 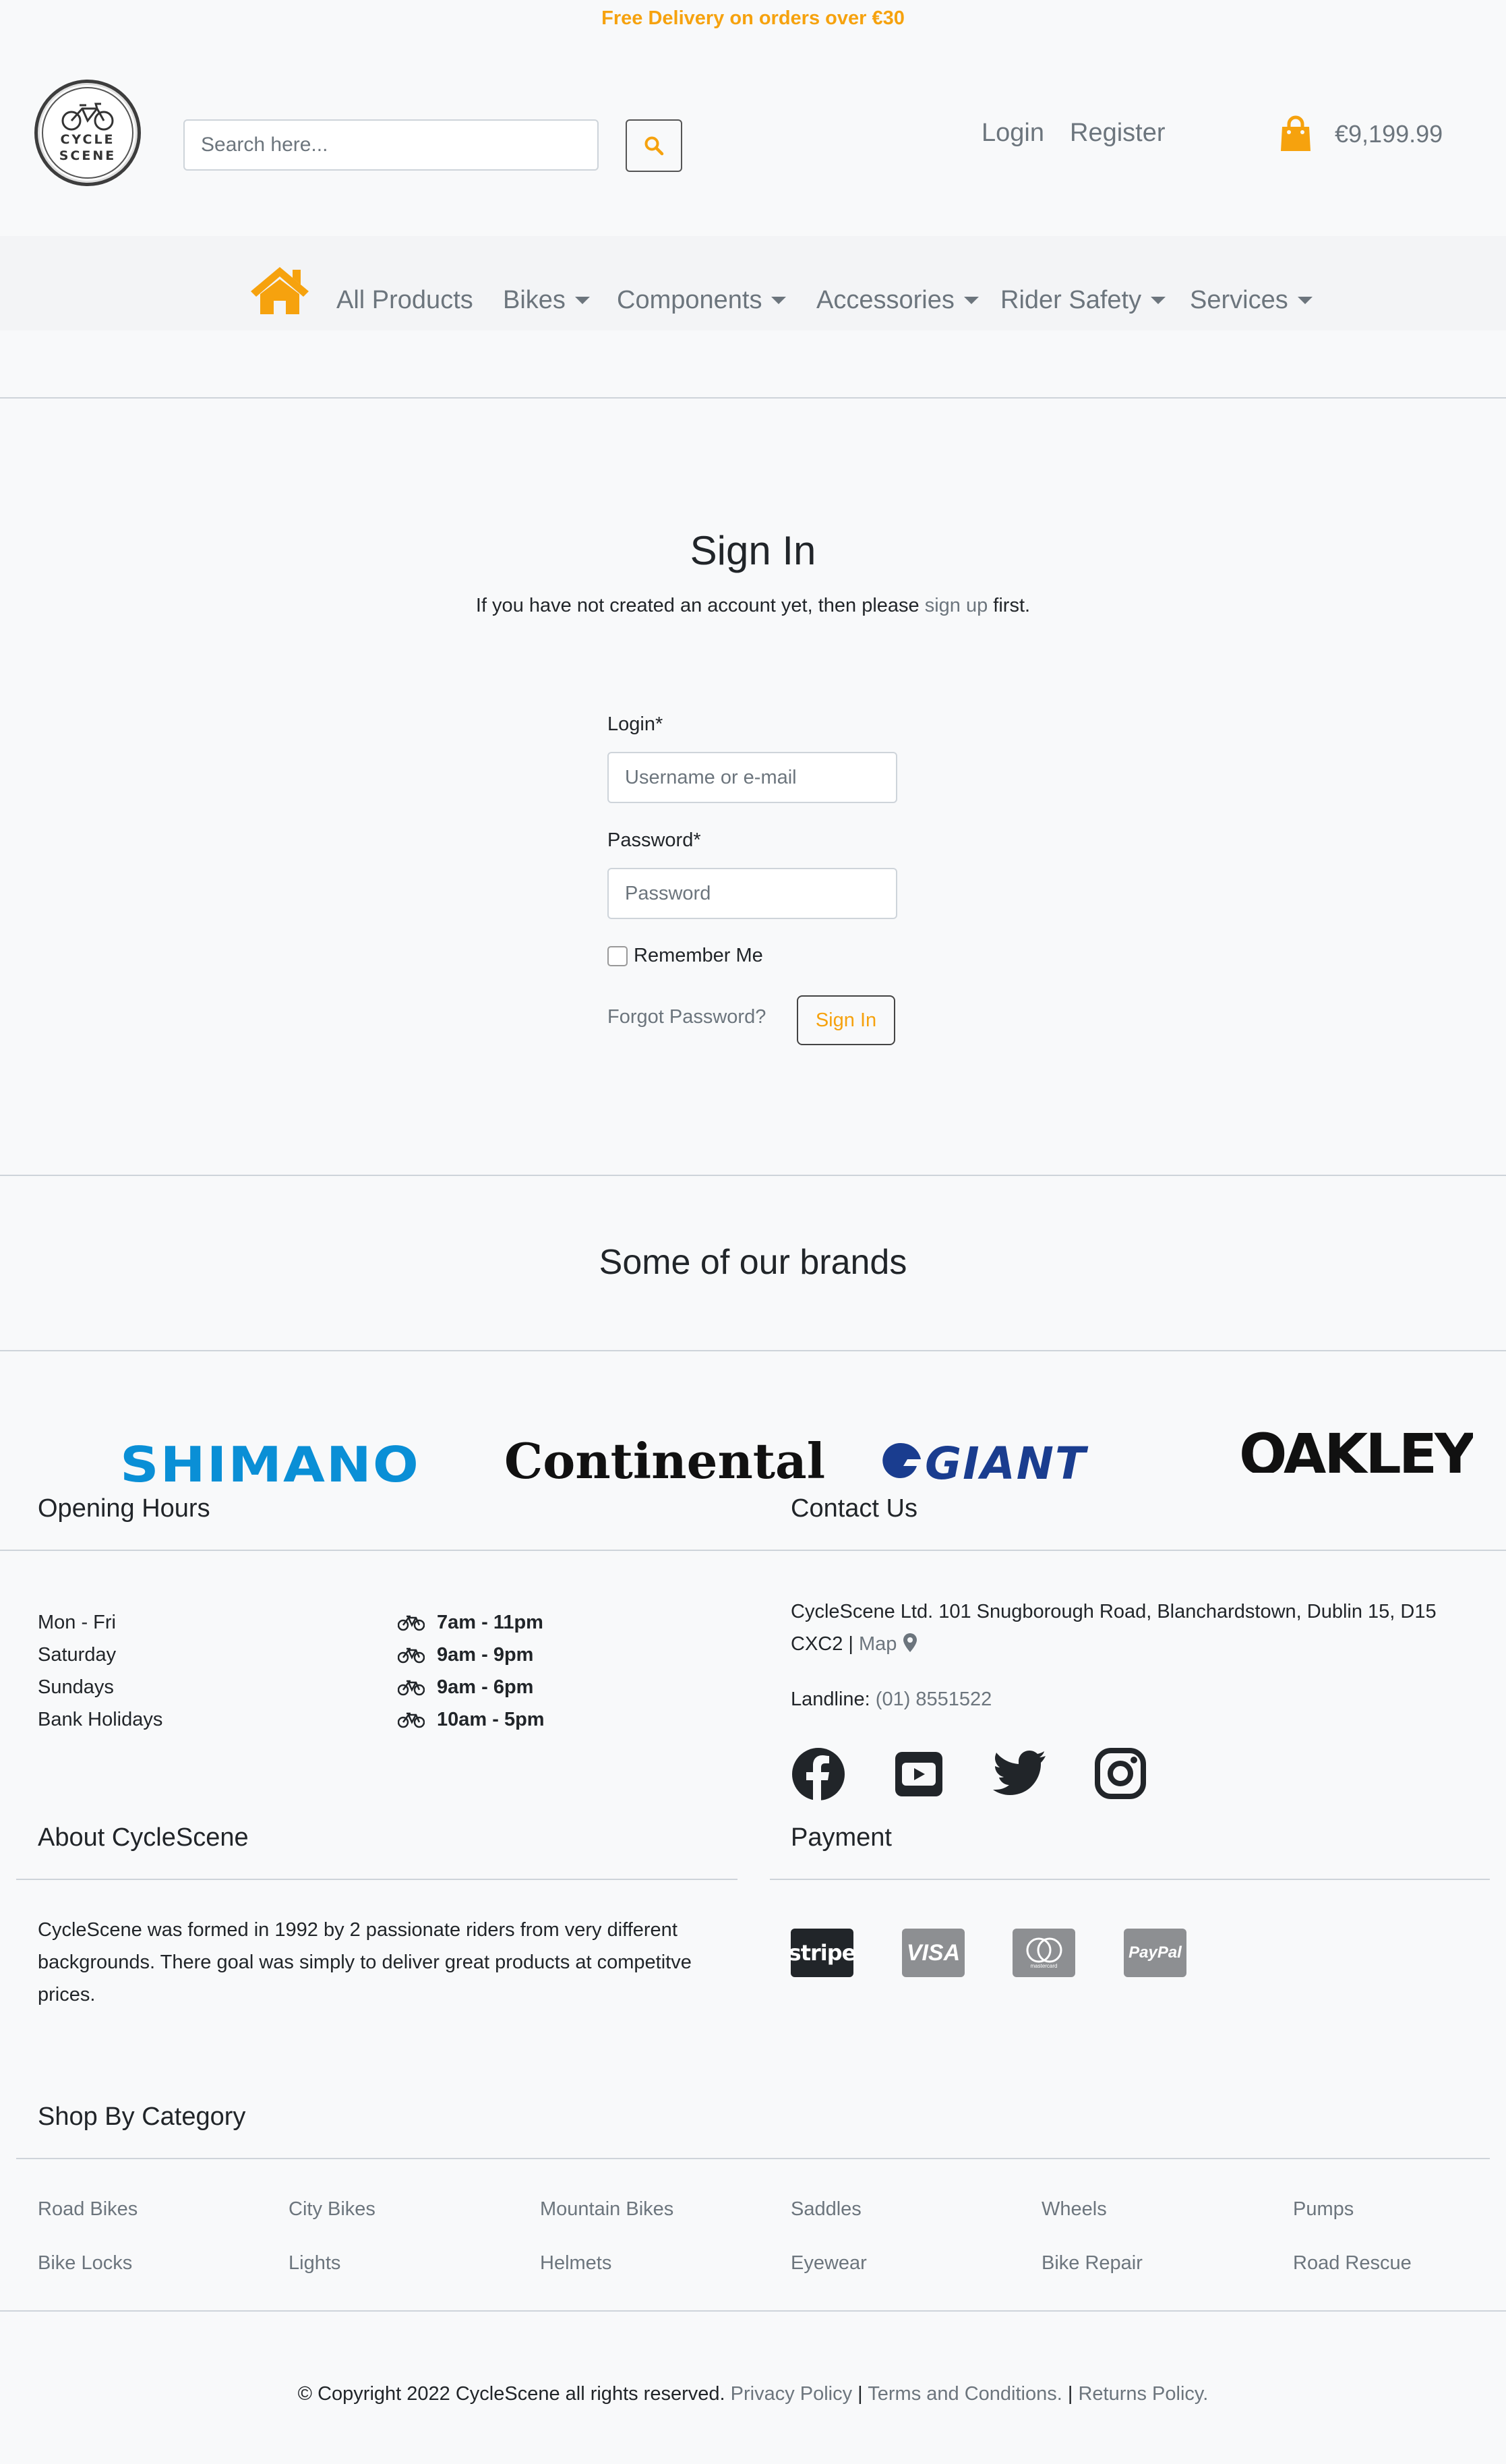 I want to click on hours-day: Bank Holidays, so click(x=100, y=1720).